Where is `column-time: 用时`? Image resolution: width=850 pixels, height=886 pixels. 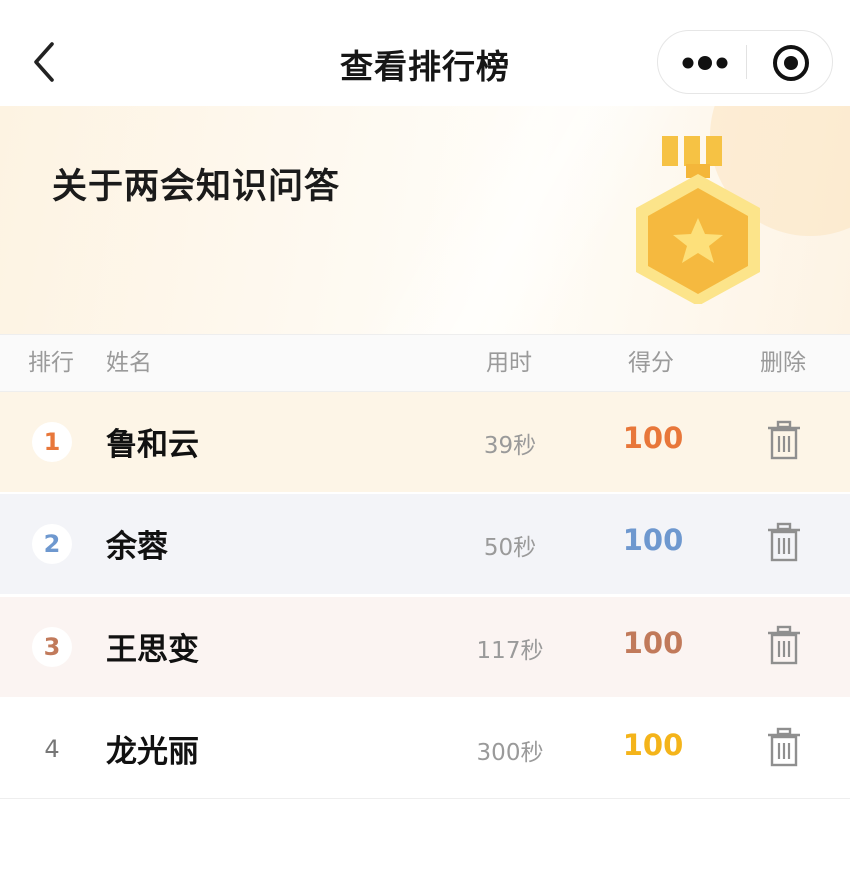
column-time: 用时 is located at coordinates (509, 363).